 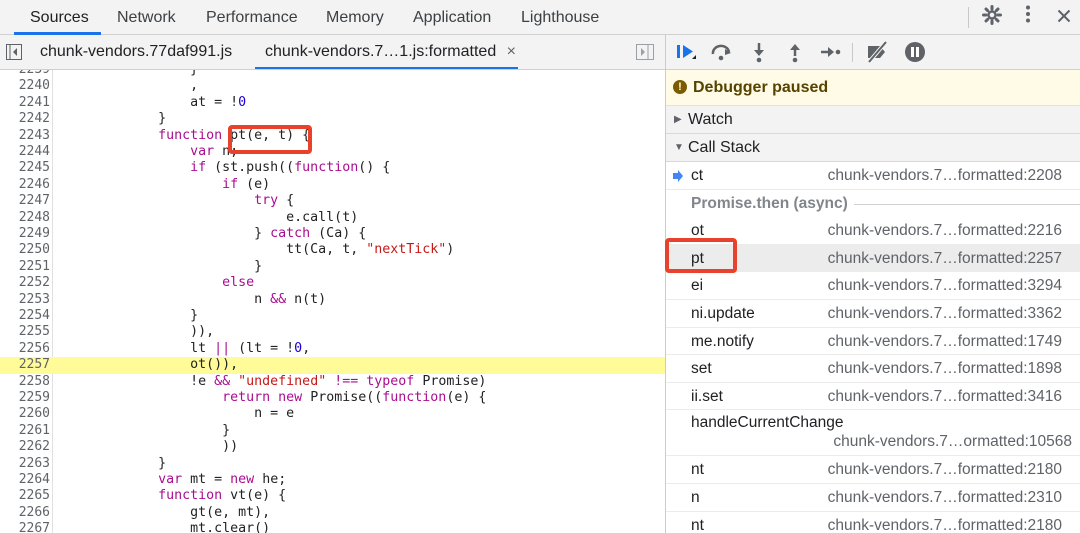 I want to click on frame-location: chunk-vendors.7…formatted:2257, so click(x=945, y=258).